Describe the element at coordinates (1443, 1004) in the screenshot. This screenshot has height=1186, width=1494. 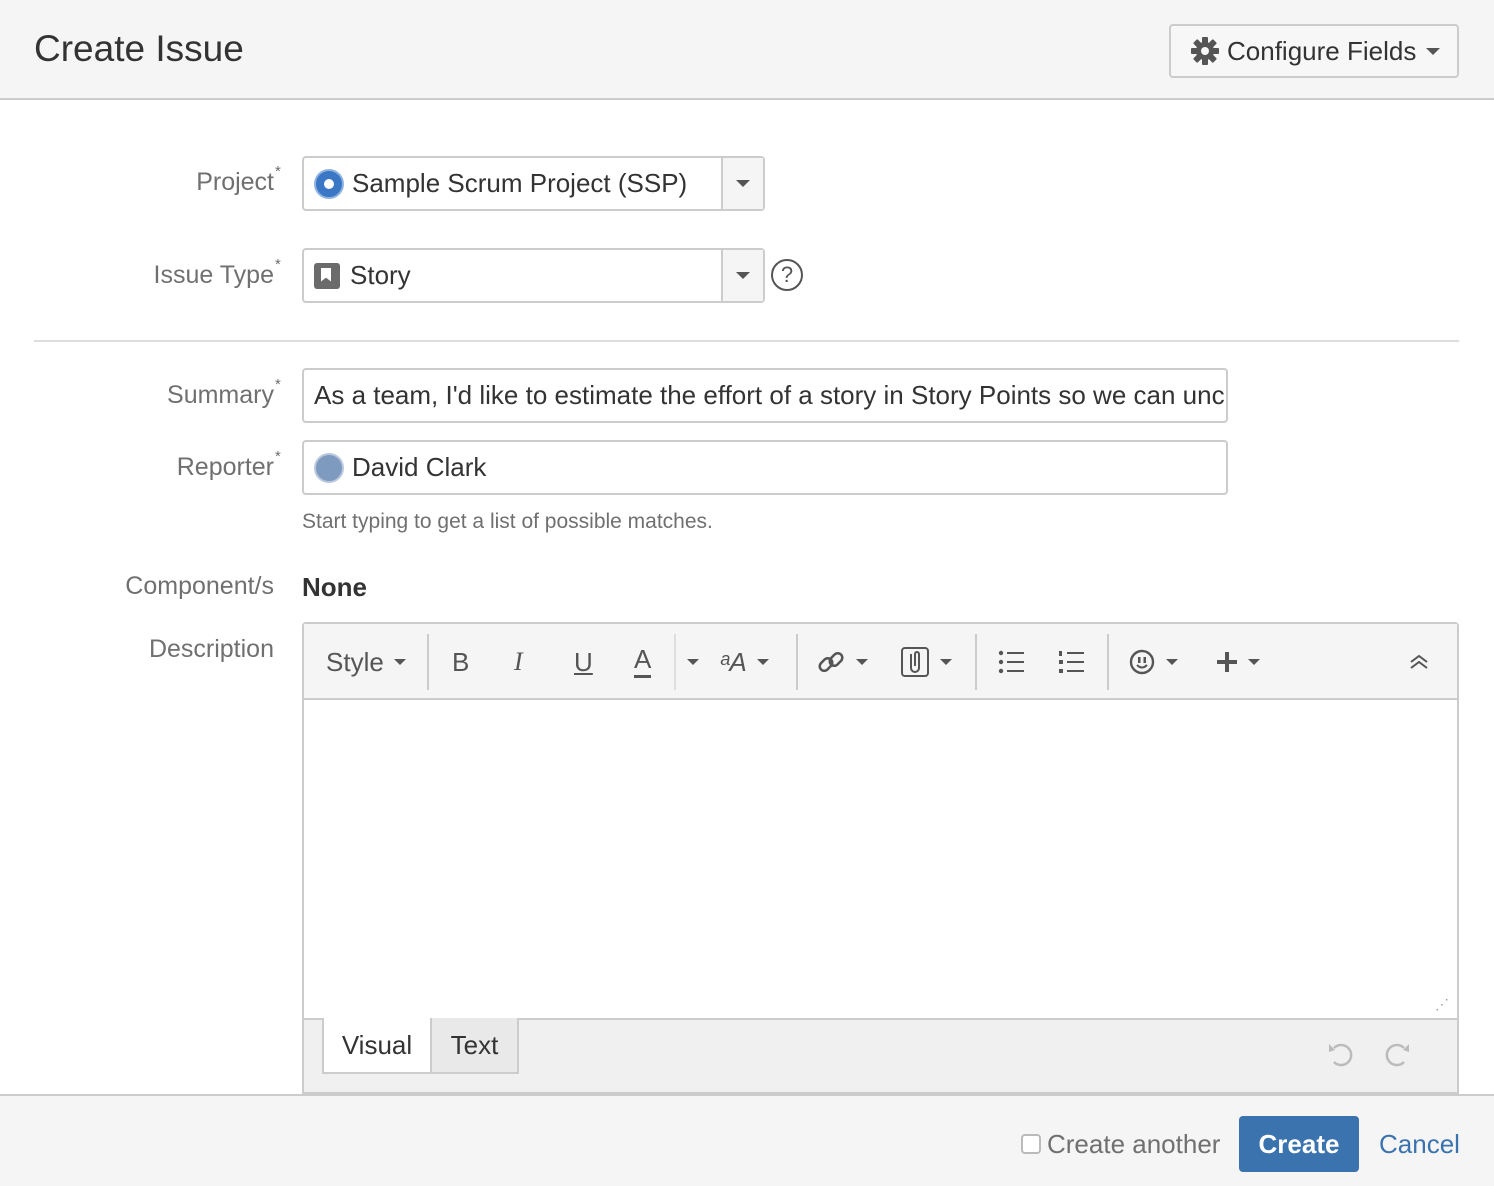
I see `resize-handle-icon: ⋰` at that location.